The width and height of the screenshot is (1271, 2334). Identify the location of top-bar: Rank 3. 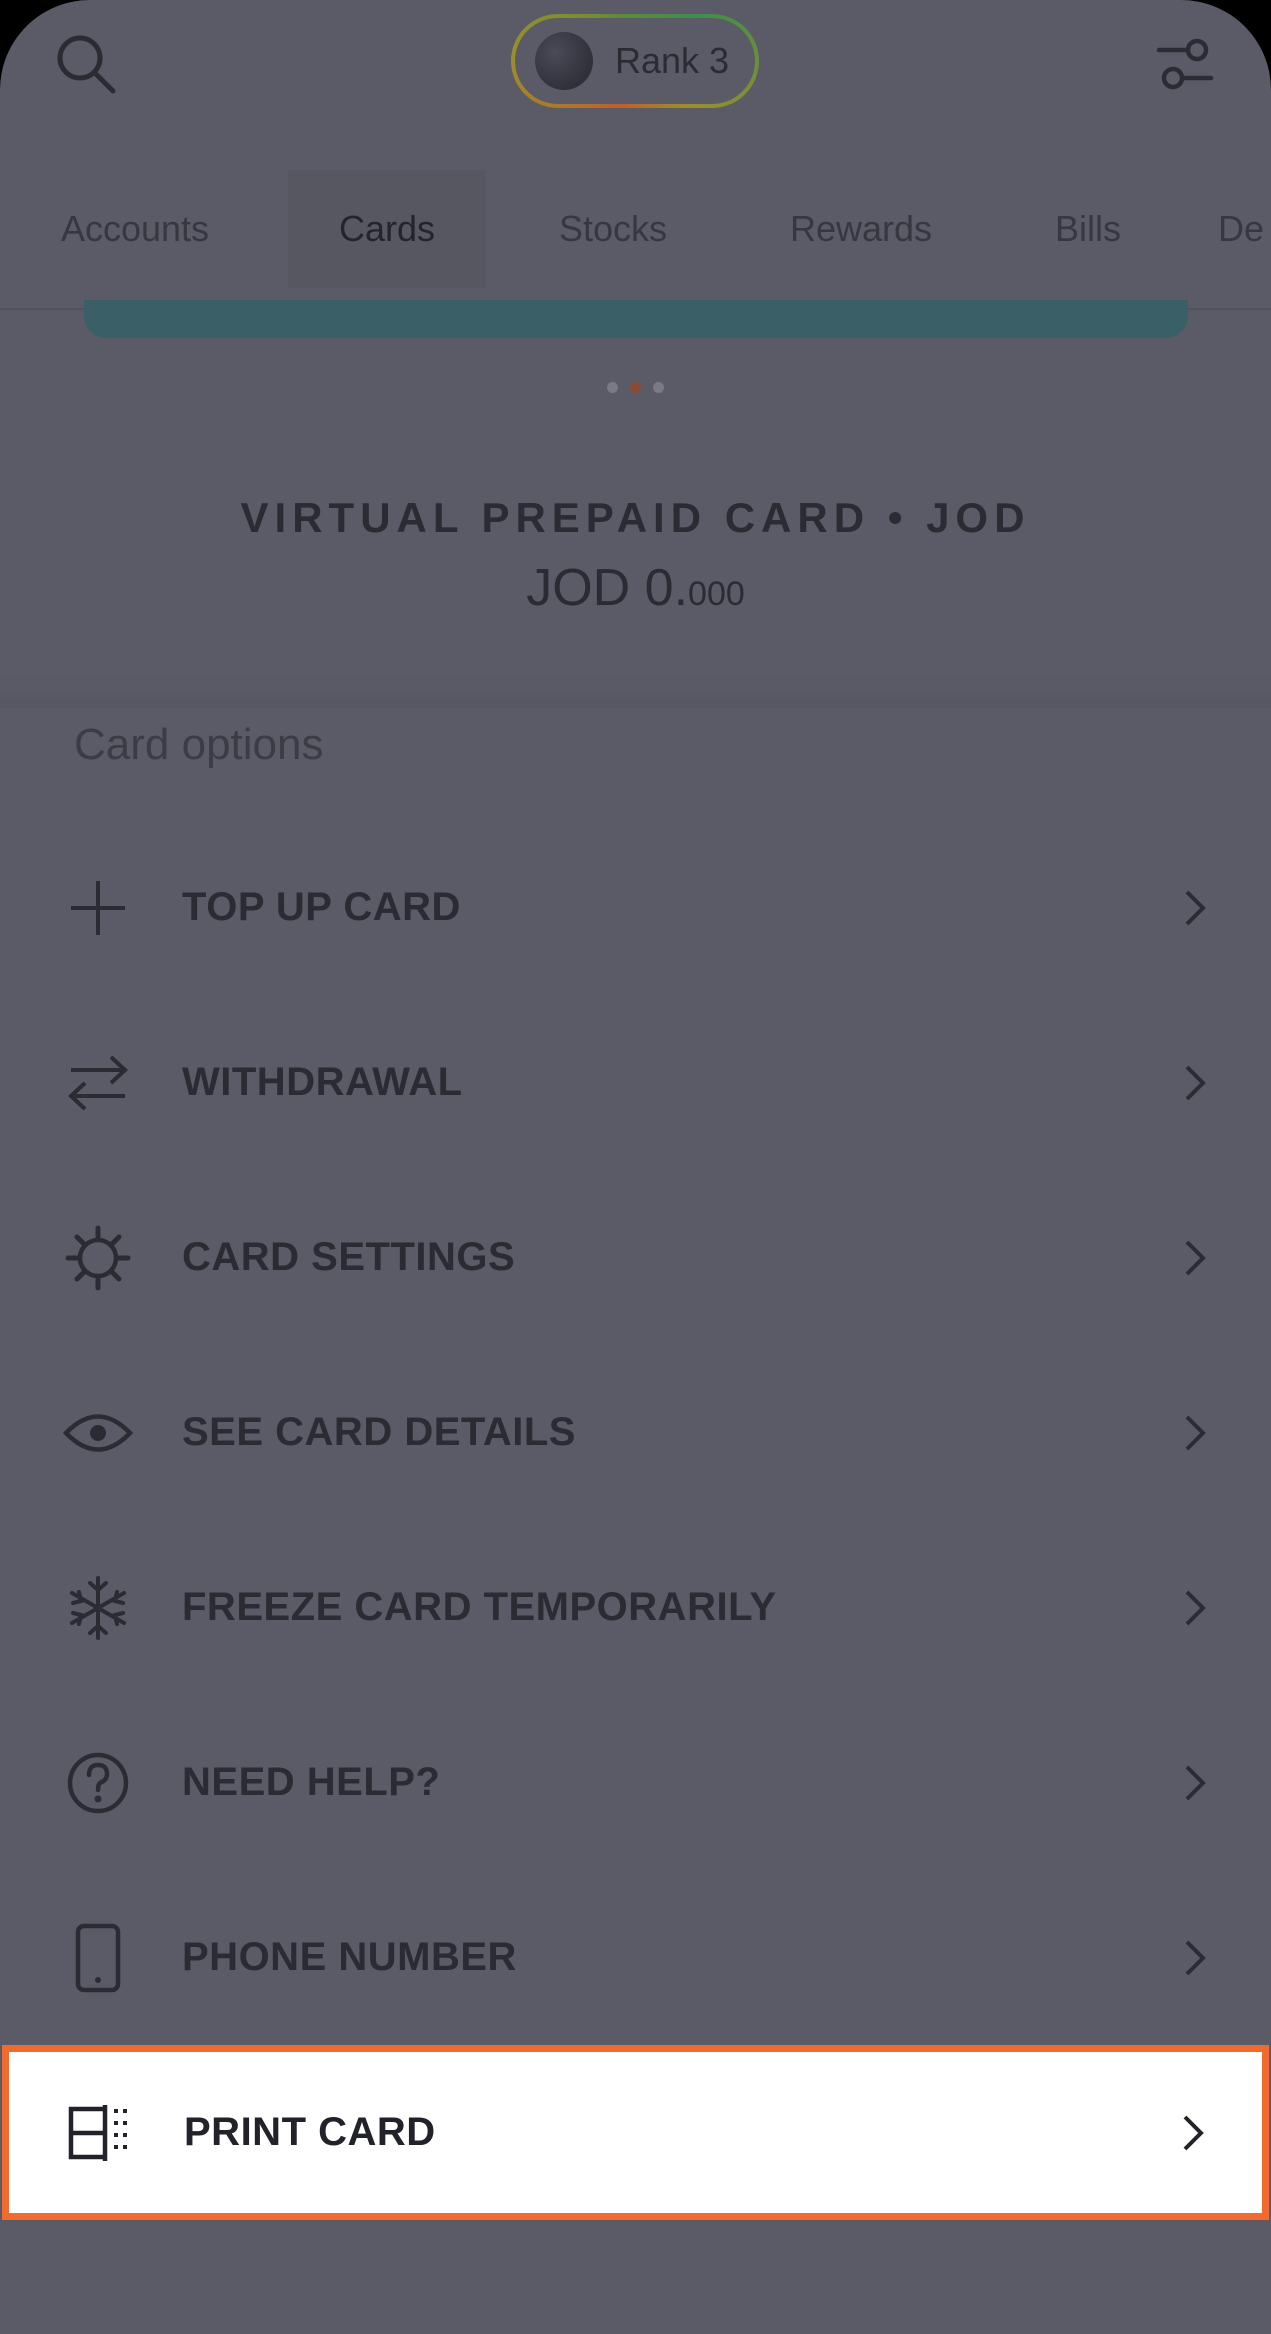
(635, 60).